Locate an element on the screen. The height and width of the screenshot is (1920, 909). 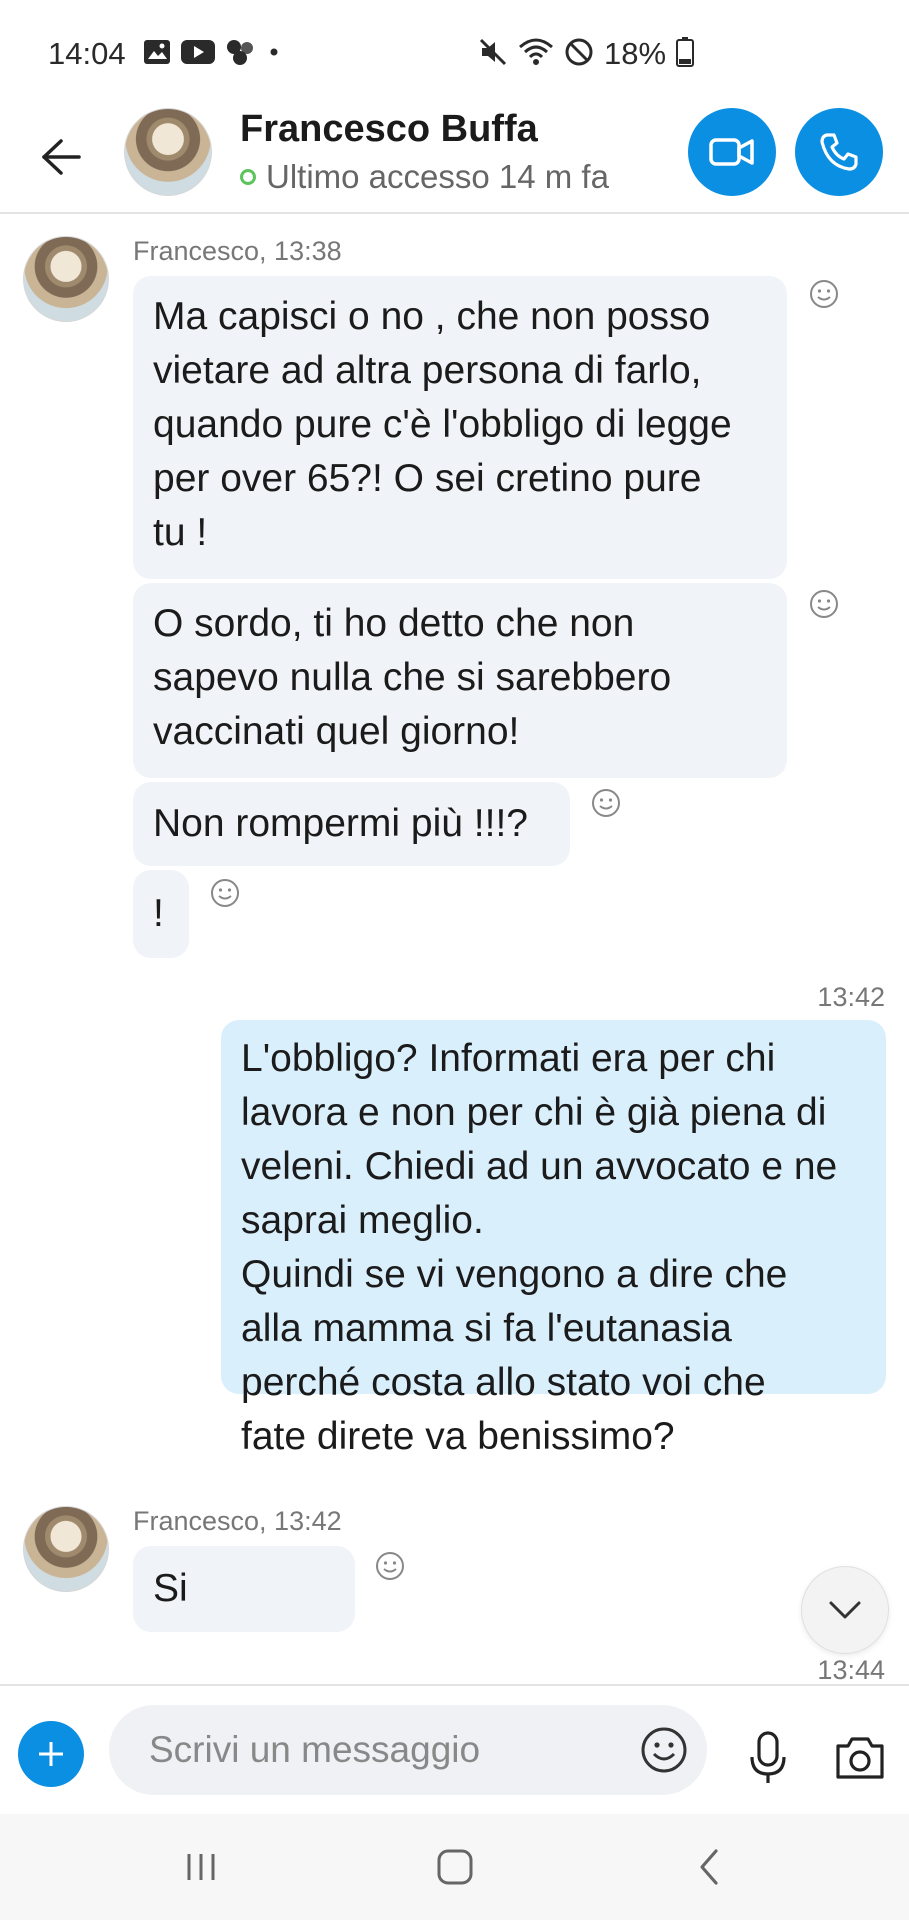
cluster-icon is located at coordinates (241, 54).